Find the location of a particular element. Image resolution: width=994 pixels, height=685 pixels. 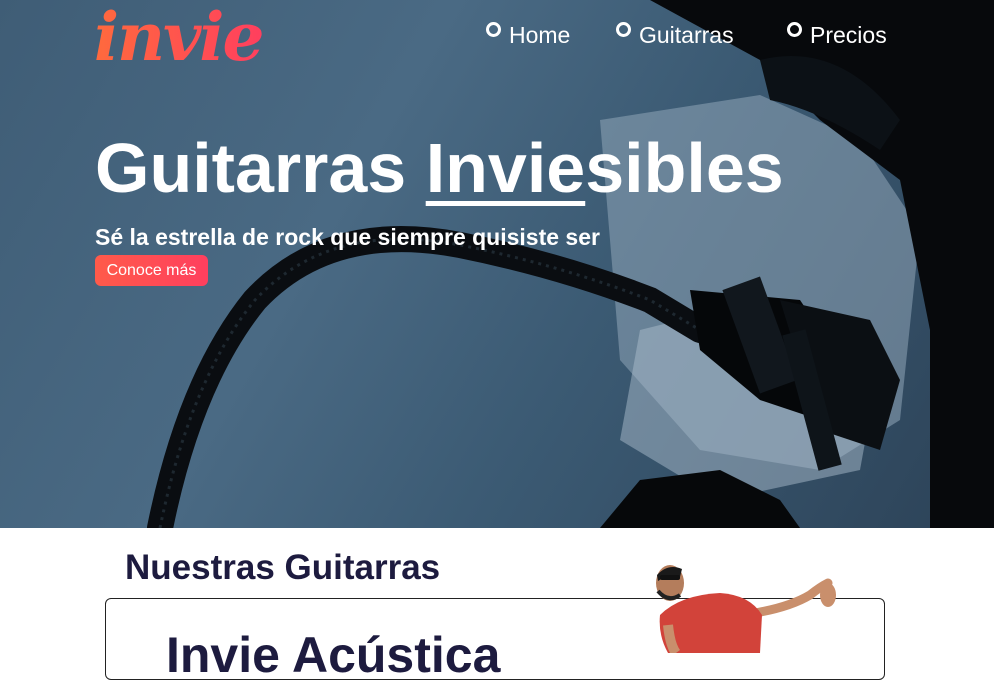

conoce-mas-button: Conoce más is located at coordinates (151, 270).